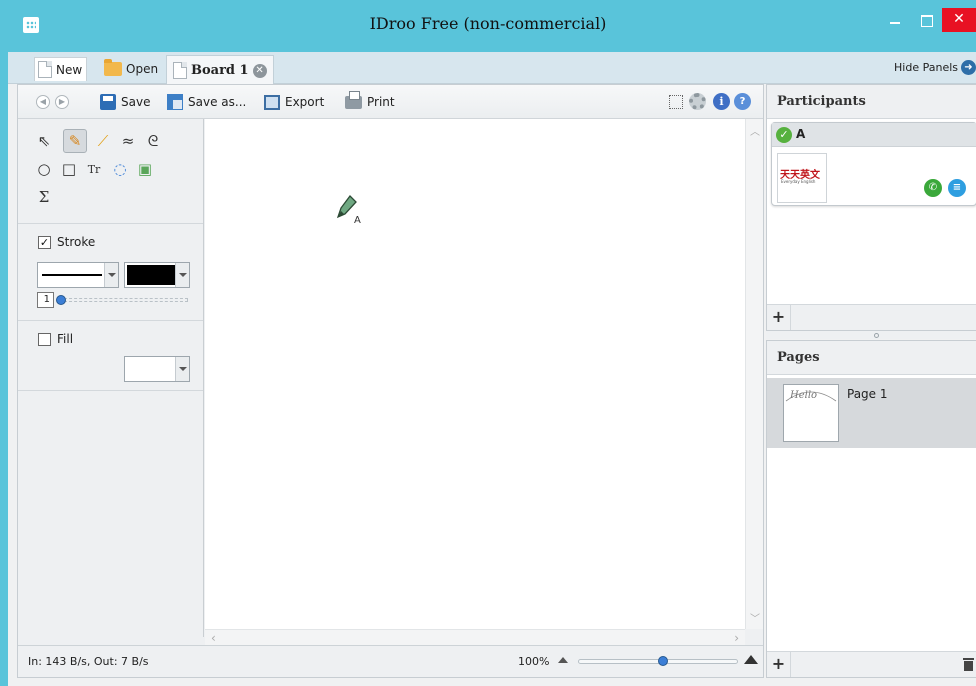  Describe the element at coordinates (213, 638) in the screenshot. I see `scroll-left-icon: ‹` at that location.